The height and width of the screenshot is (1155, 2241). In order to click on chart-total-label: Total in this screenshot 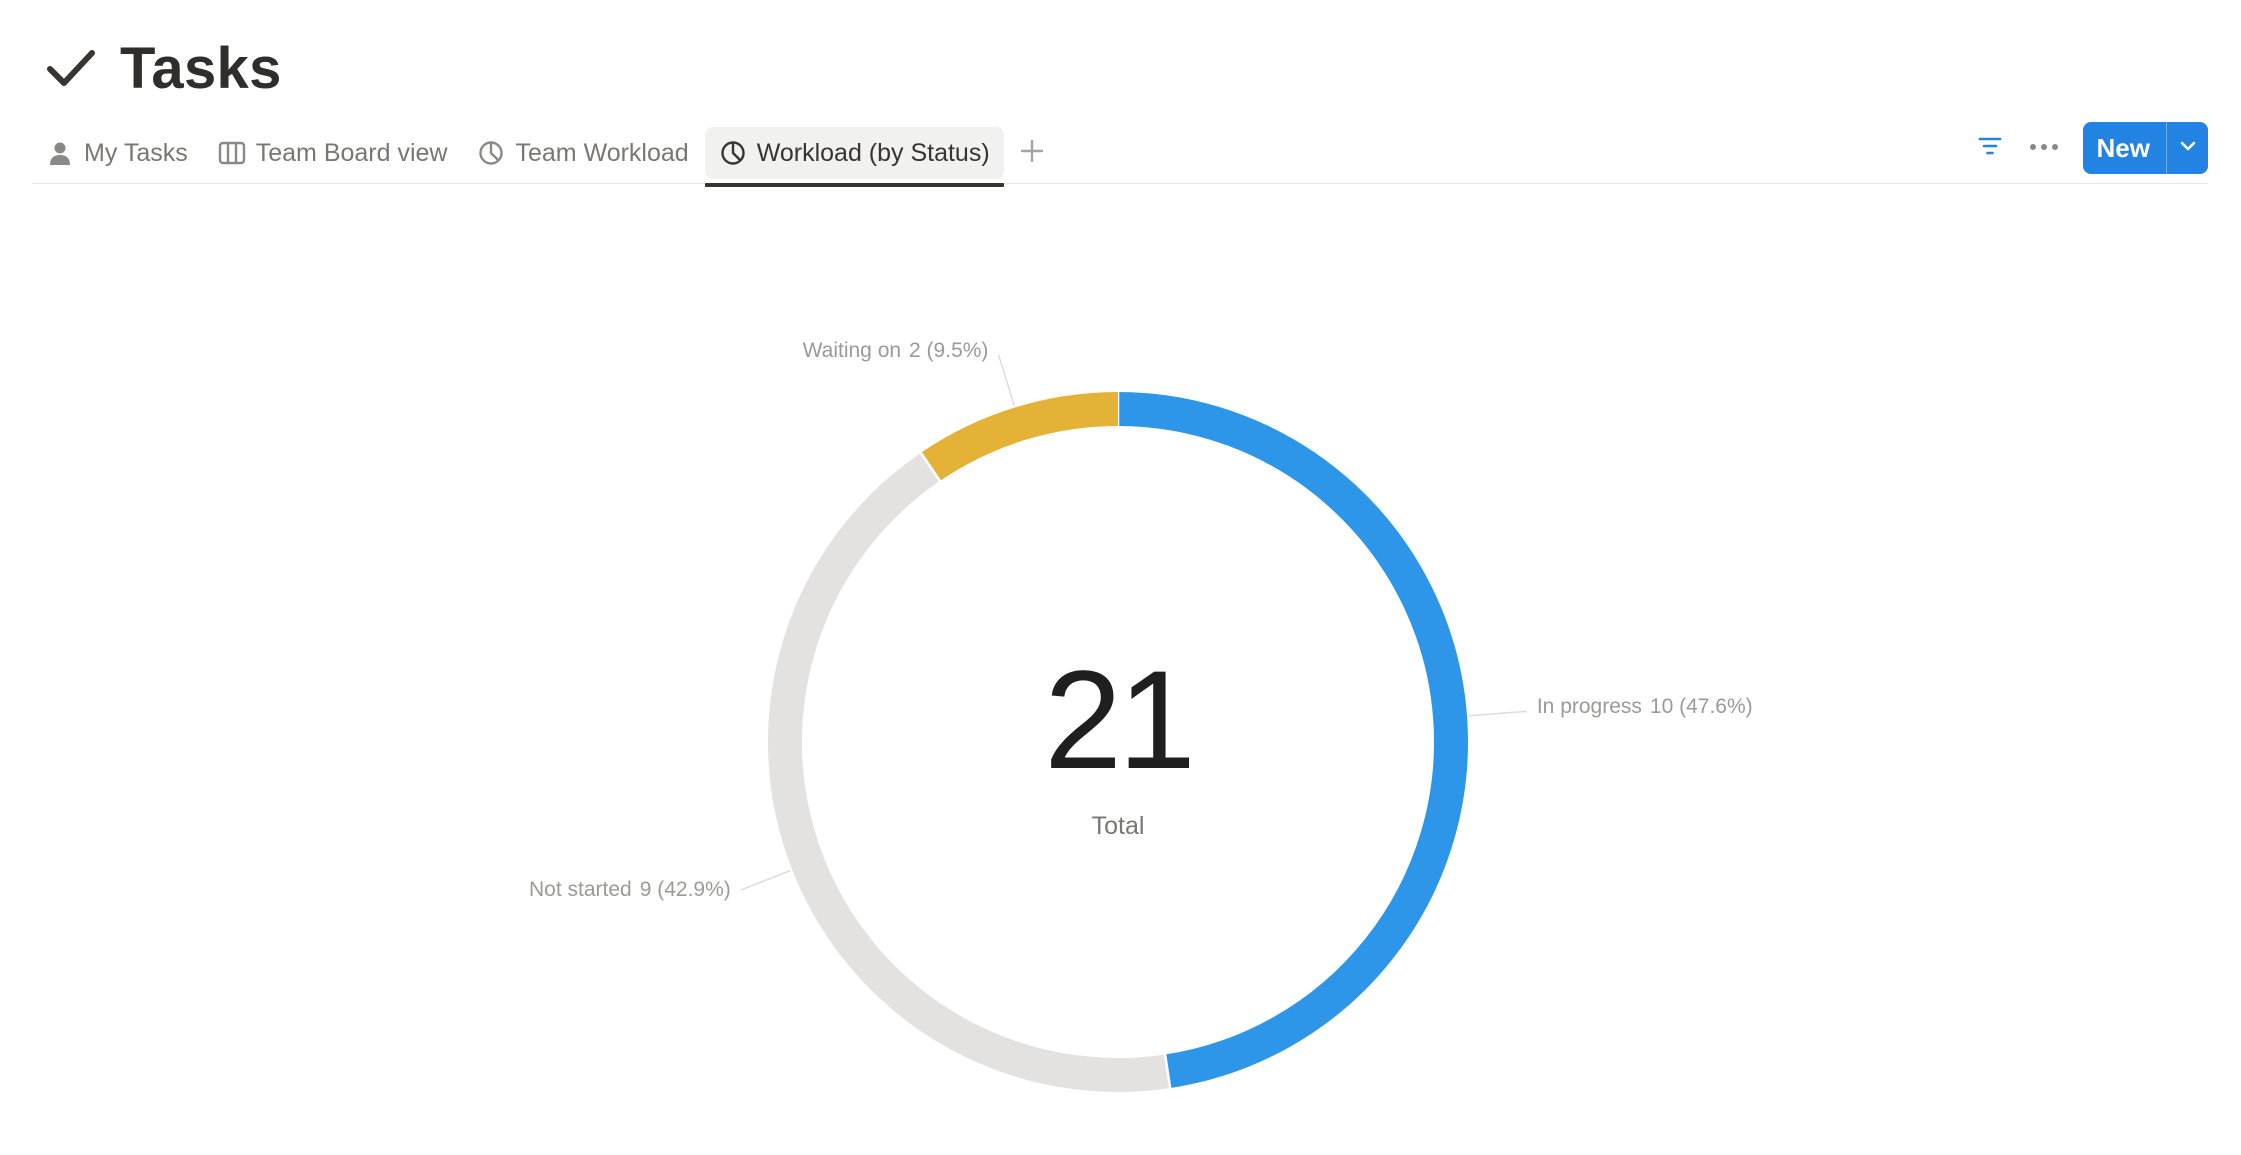, I will do `click(1118, 826)`.